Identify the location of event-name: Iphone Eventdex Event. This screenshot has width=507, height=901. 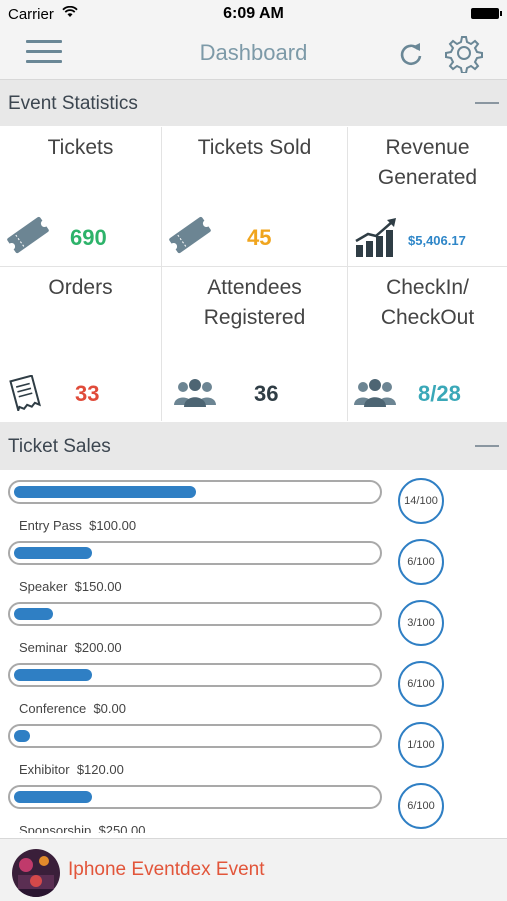
(166, 870).